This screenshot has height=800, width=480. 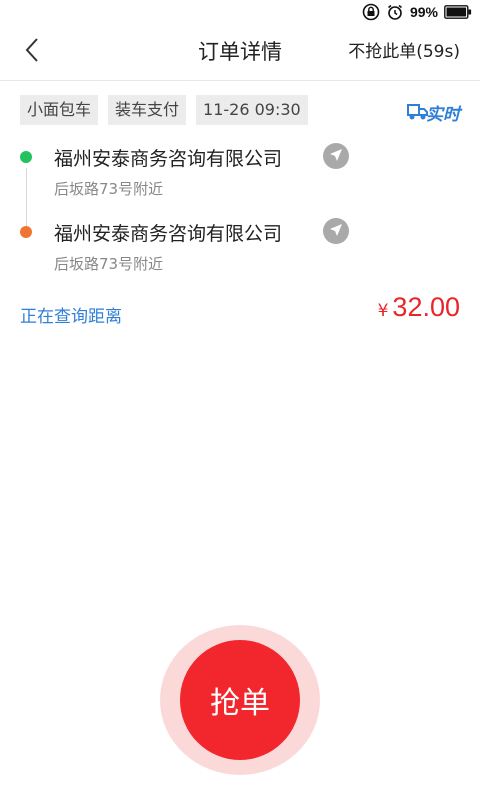 What do you see at coordinates (109, 264) in the screenshot?
I see `dropoff-detail: 后坂路73号附近` at bounding box center [109, 264].